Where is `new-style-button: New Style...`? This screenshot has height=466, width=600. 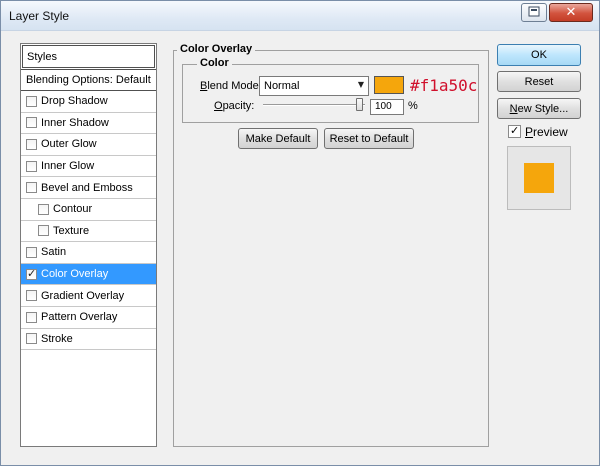
new-style-button: New Style... is located at coordinates (539, 108).